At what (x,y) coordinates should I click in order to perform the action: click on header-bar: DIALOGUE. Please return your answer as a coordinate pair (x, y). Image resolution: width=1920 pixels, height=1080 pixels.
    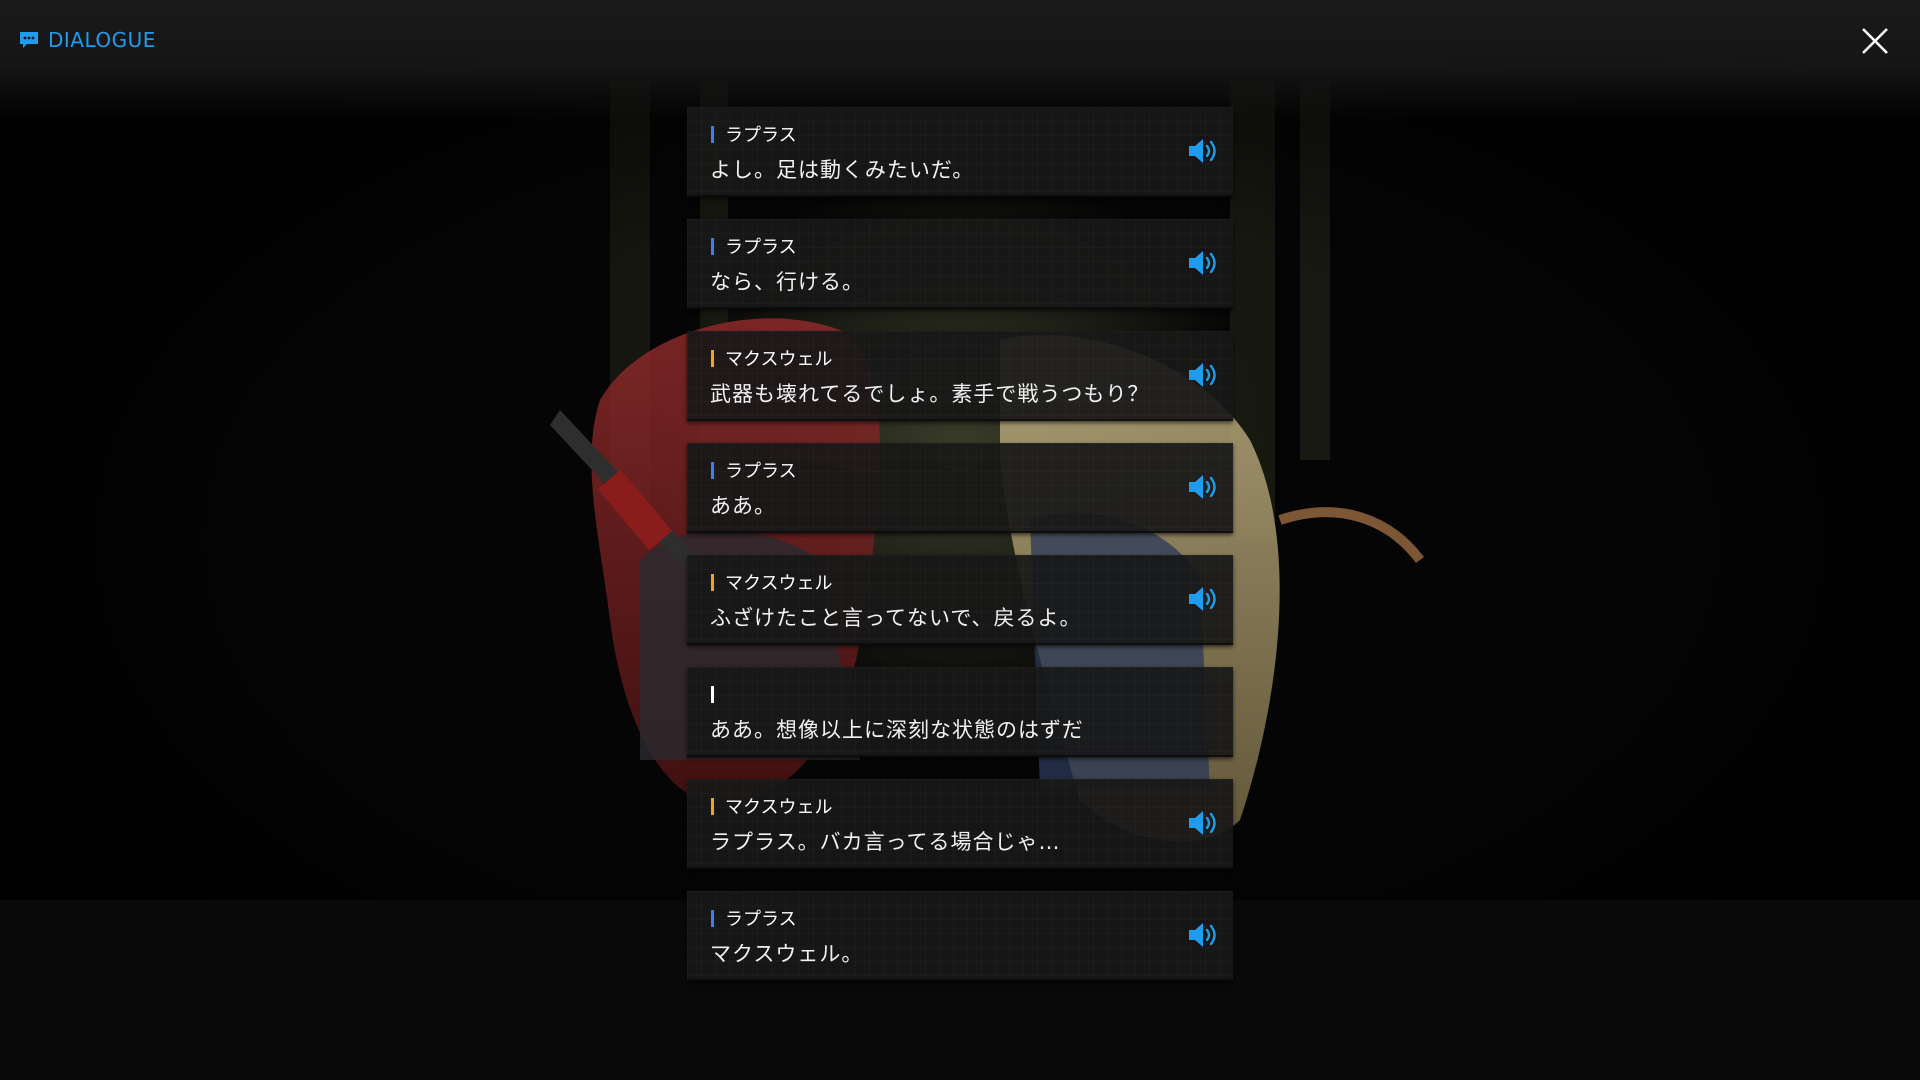
    Looking at the image, I should click on (960, 60).